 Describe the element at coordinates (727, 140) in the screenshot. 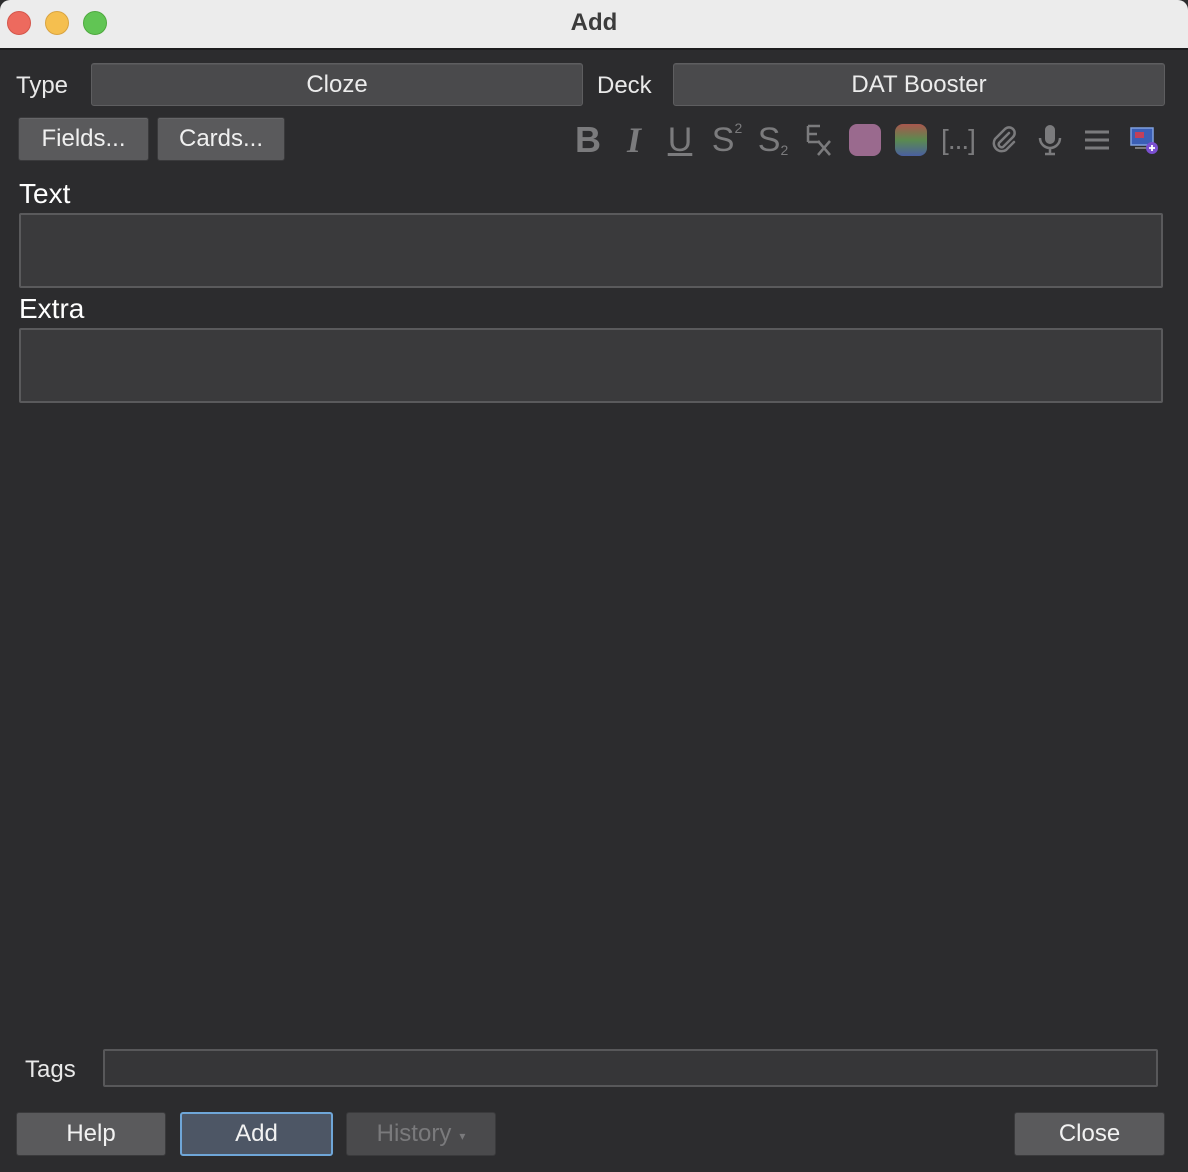

I see `superscript-icon: S2` at that location.